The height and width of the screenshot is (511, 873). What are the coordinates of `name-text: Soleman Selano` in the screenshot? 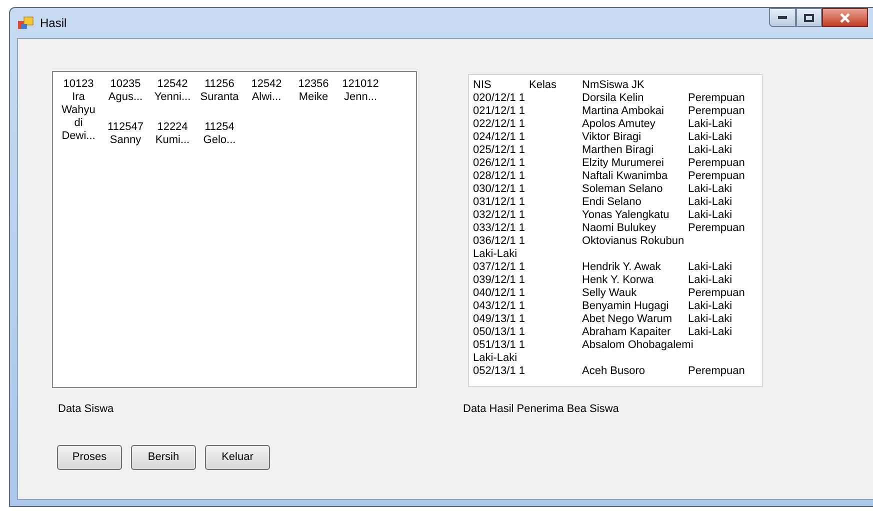 It's located at (622, 189).